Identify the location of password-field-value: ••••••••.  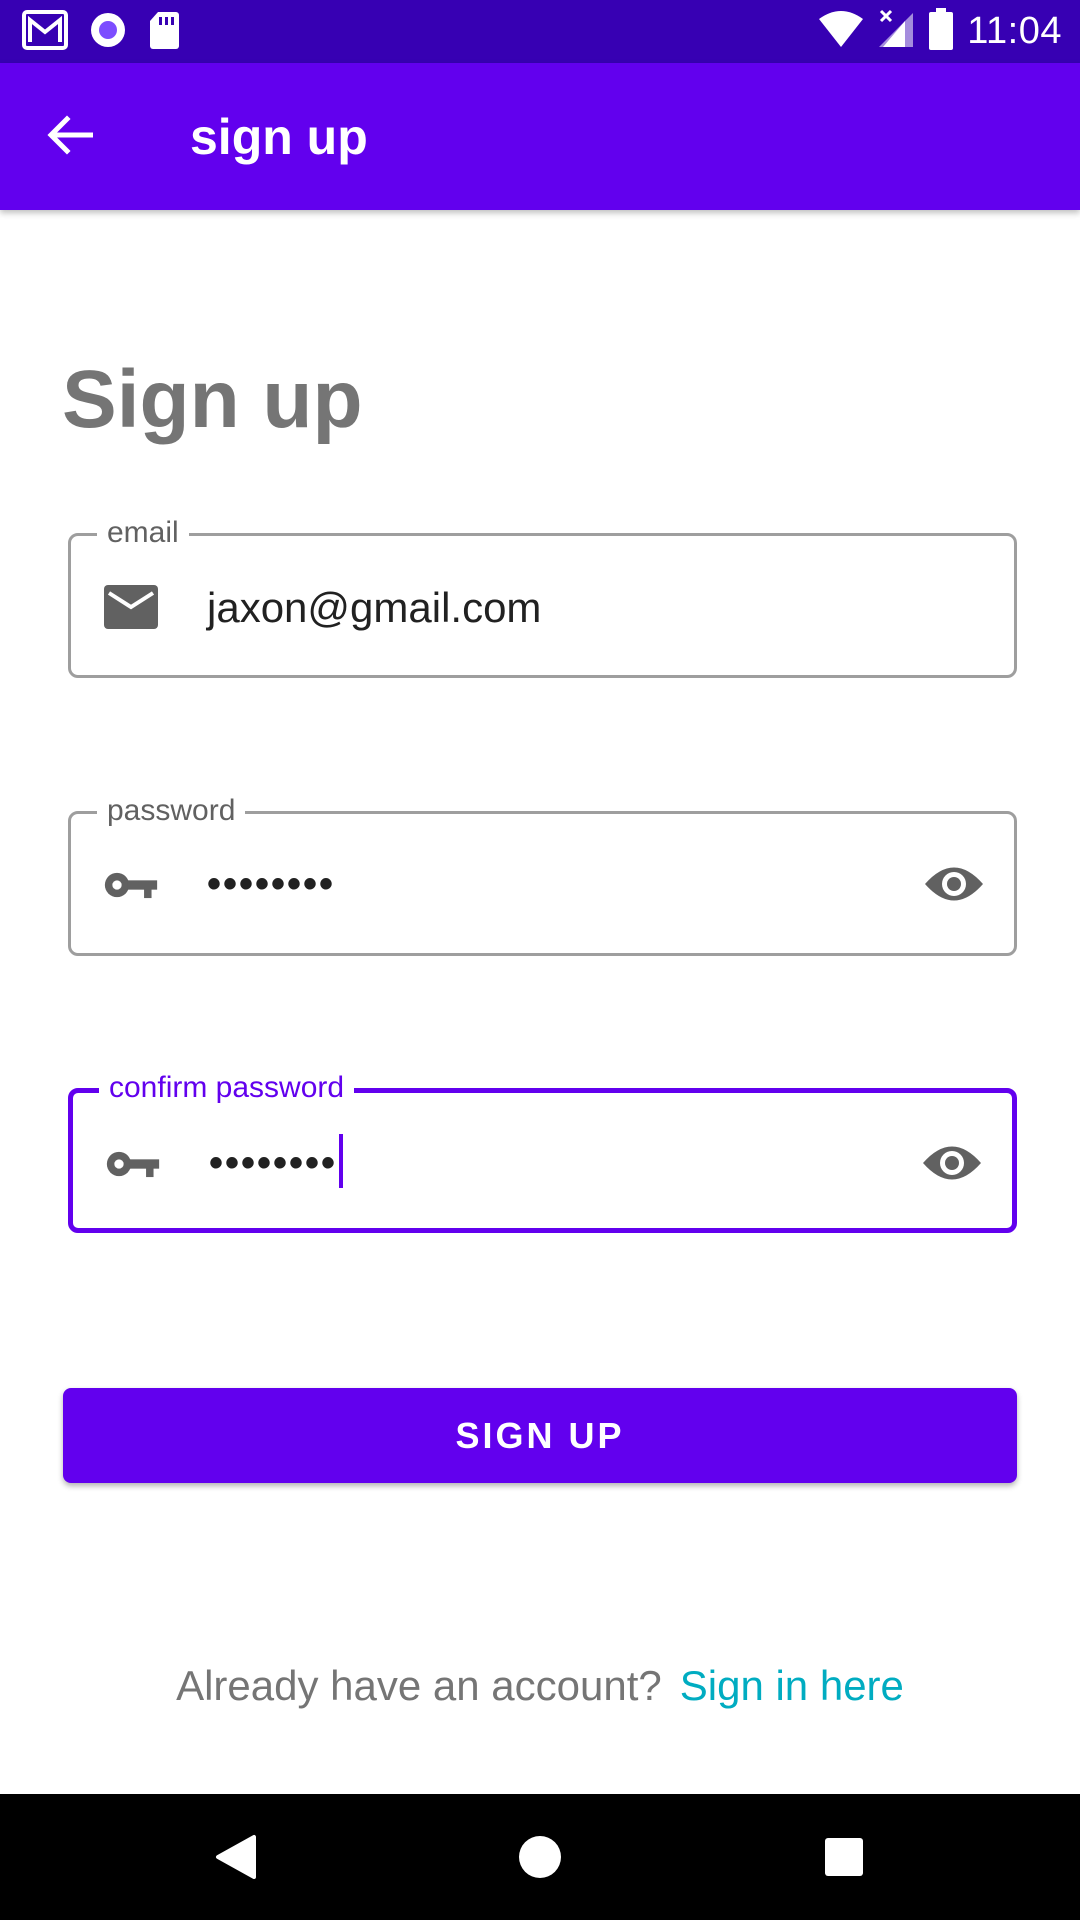
(271, 884).